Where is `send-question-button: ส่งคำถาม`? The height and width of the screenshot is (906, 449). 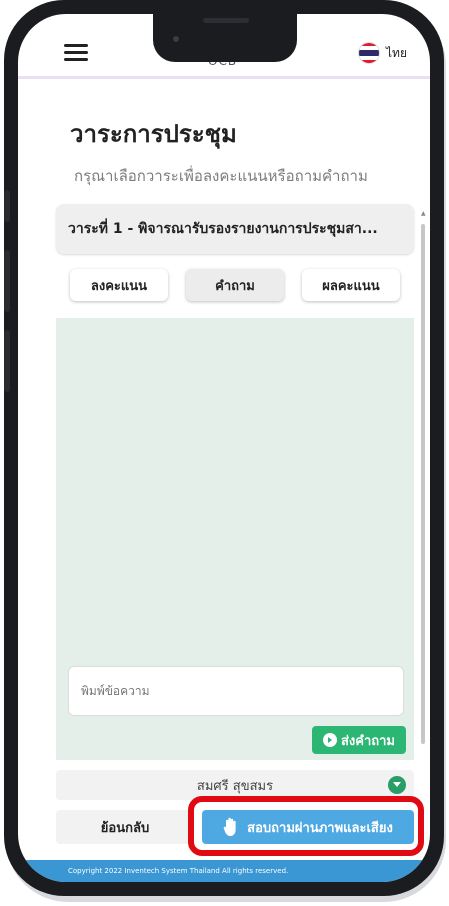
send-question-button: ส่งคำถาม is located at coordinates (359, 740).